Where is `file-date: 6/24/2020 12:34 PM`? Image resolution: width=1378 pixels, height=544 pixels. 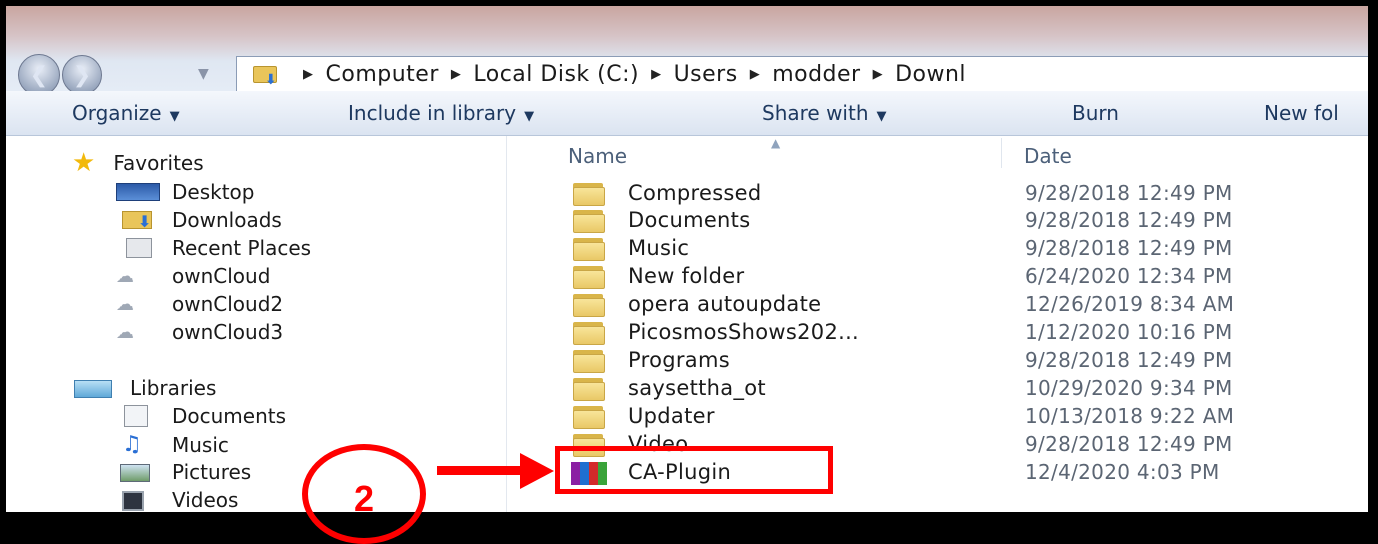
file-date: 6/24/2020 12:34 PM is located at coordinates (1129, 276).